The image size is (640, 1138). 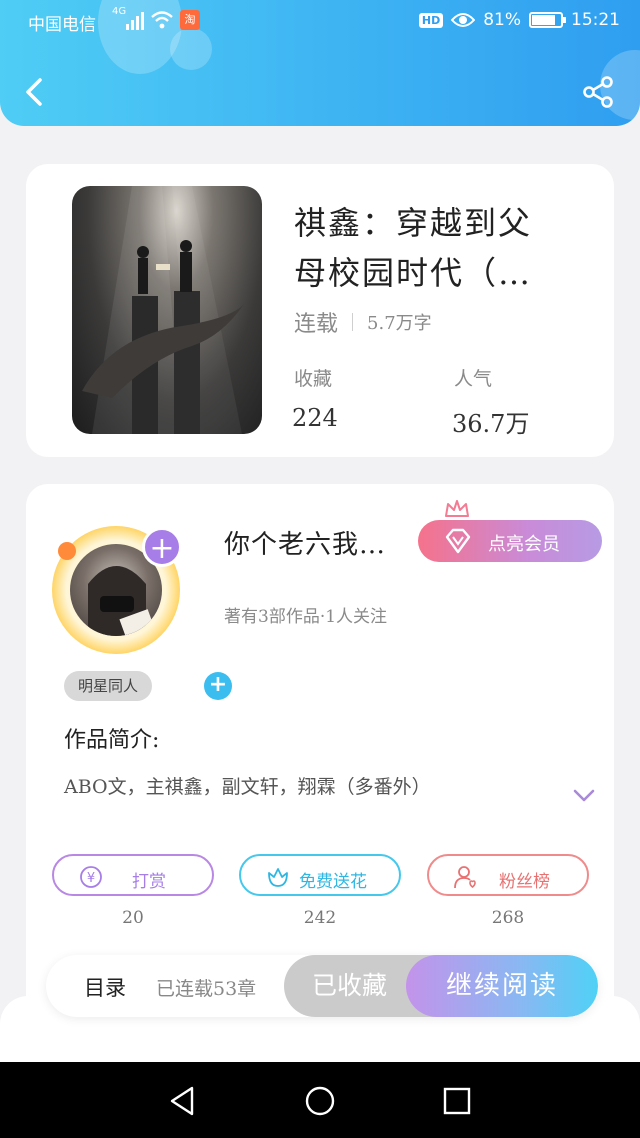 I want to click on cover-art, so click(x=163, y=310).